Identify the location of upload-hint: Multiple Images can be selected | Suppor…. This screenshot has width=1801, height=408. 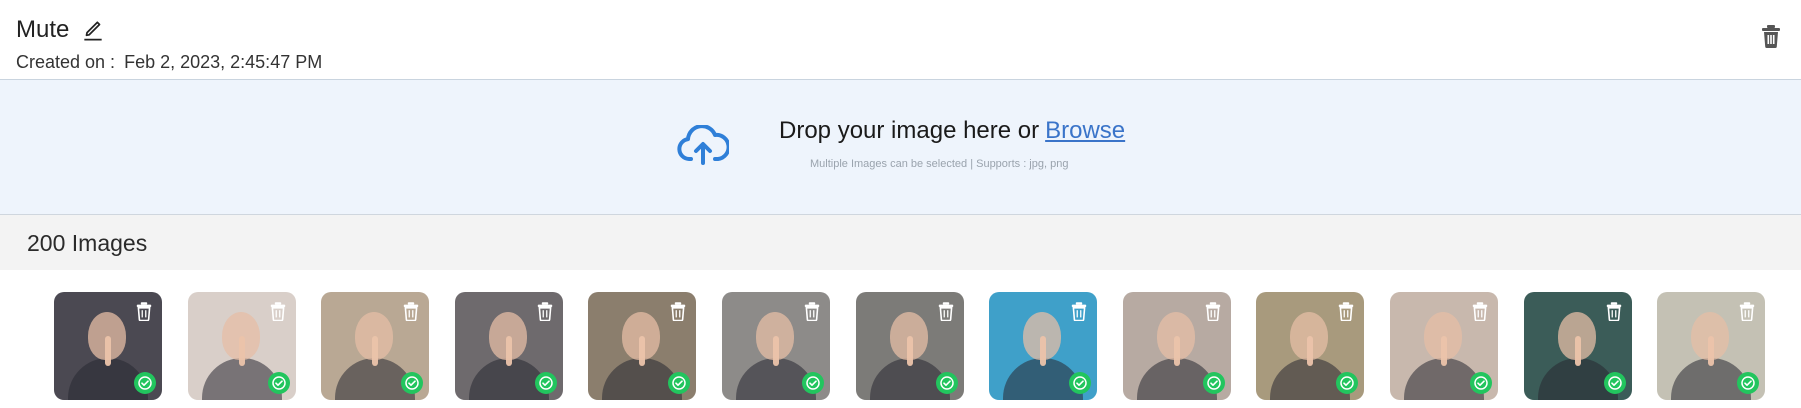
(939, 164).